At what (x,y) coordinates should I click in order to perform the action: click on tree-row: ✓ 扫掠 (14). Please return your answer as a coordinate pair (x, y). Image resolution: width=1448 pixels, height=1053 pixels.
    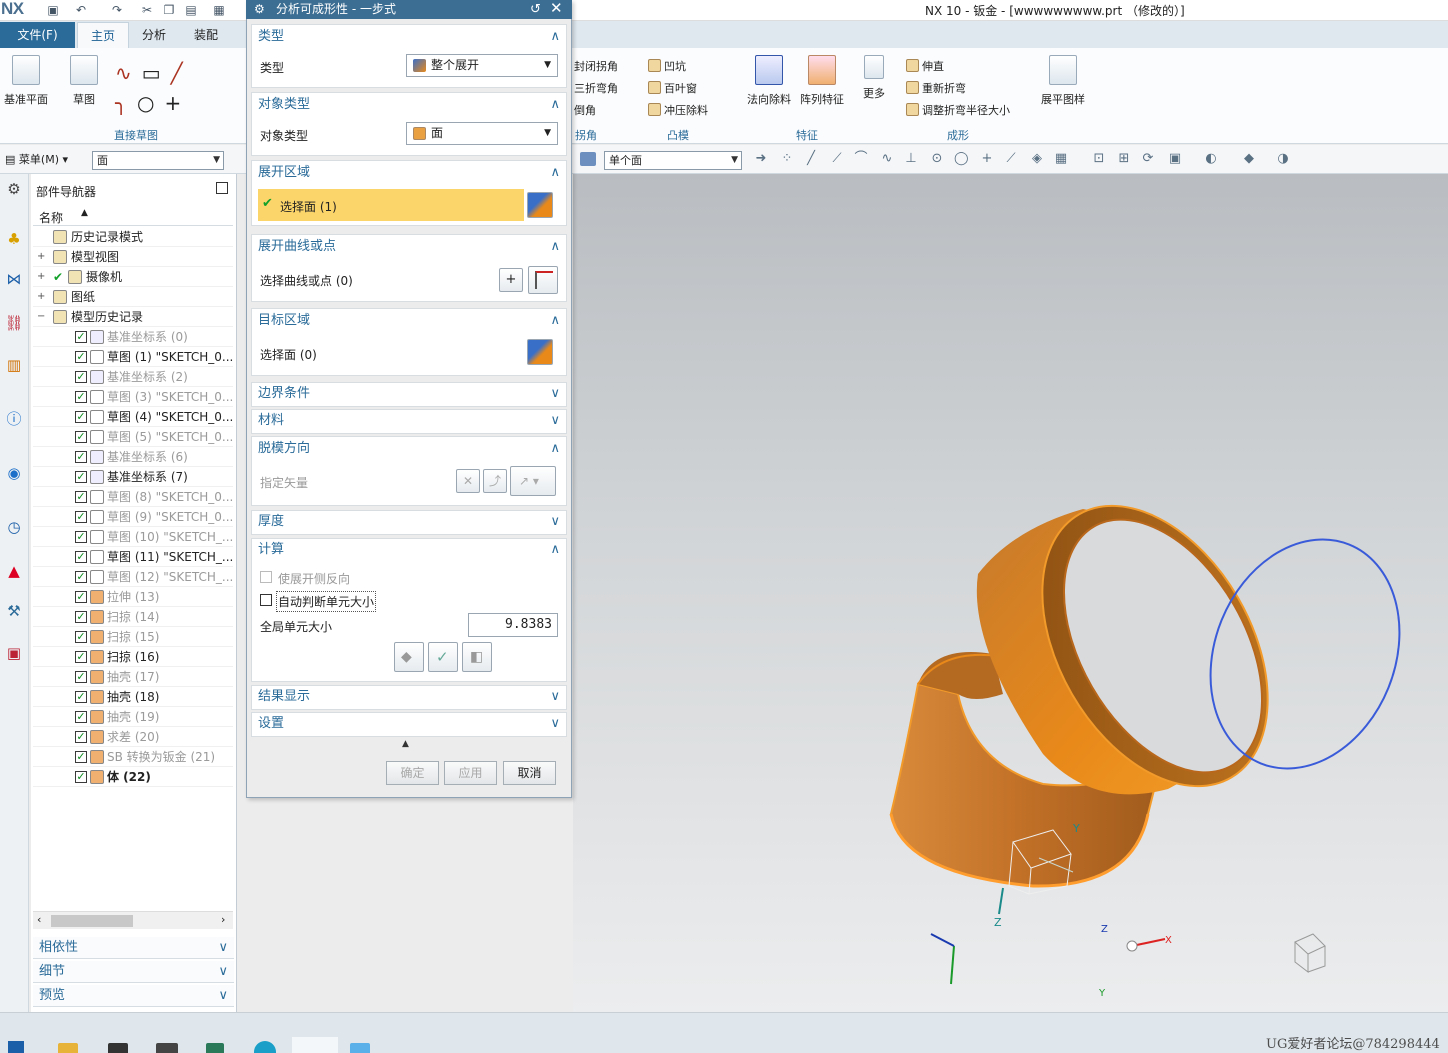
    Looking at the image, I should click on (133, 617).